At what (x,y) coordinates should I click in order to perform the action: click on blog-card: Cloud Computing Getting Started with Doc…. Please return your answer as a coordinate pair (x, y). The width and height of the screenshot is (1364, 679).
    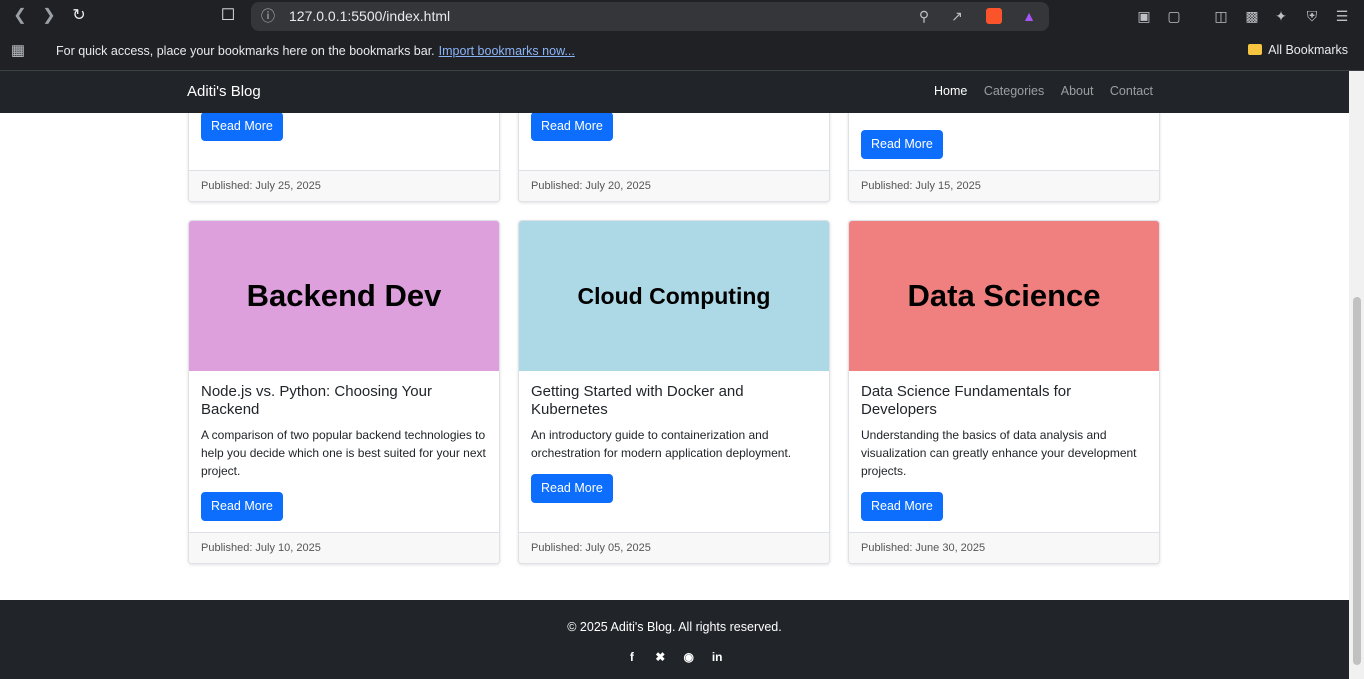
    Looking at the image, I should click on (674, 392).